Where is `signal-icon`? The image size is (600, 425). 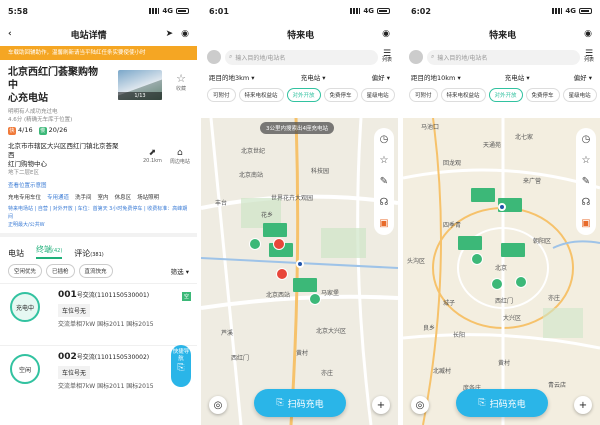 signal-icon is located at coordinates (557, 11).